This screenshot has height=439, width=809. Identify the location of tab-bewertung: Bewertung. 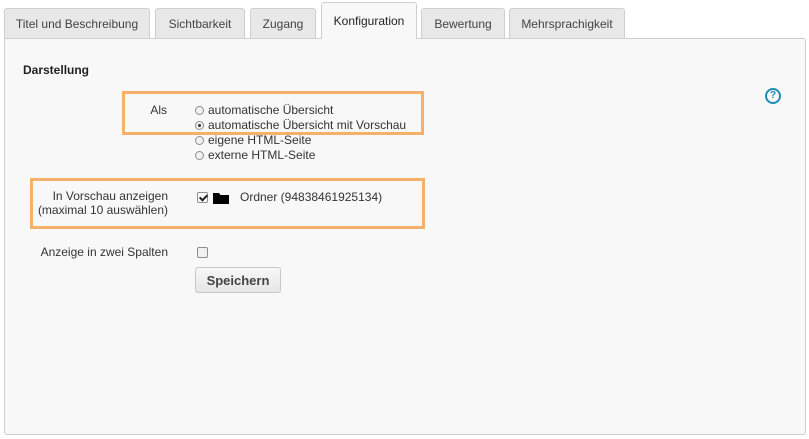
(463, 23).